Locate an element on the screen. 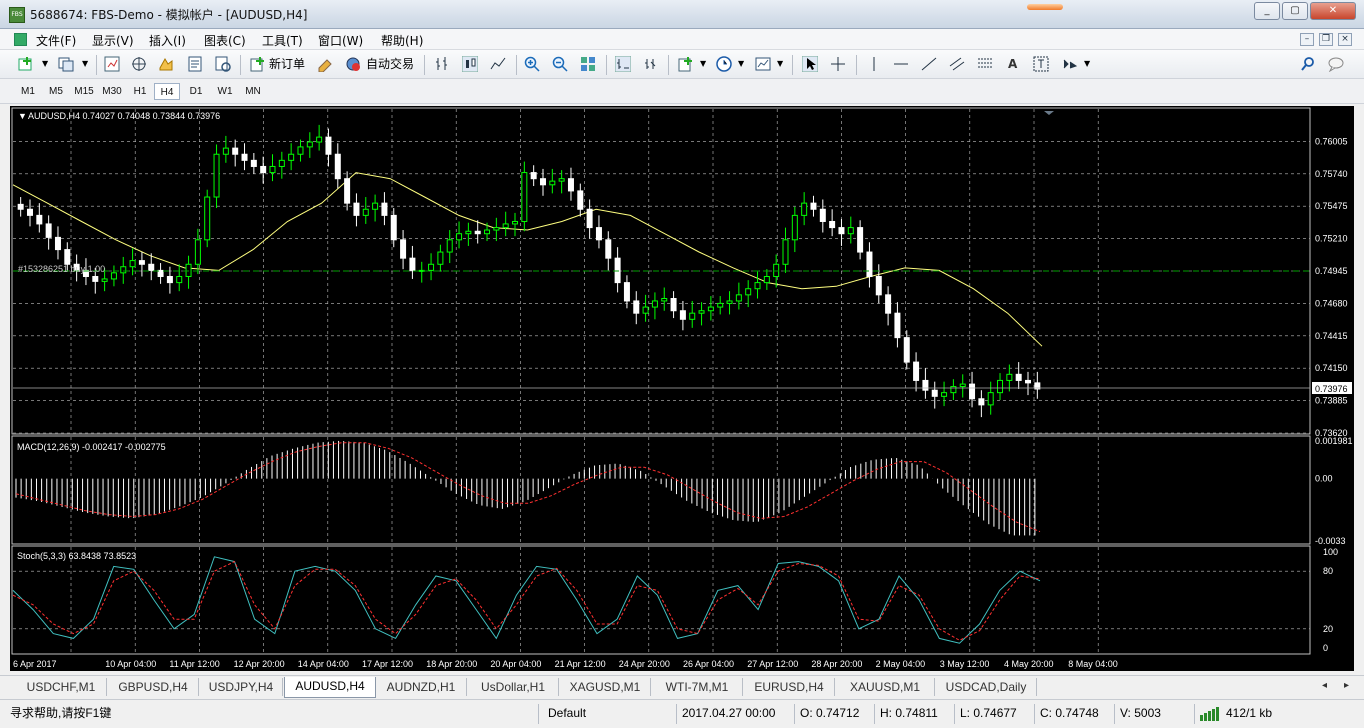 The image size is (1364, 728). horizontal-line-icon is located at coordinates (901, 64).